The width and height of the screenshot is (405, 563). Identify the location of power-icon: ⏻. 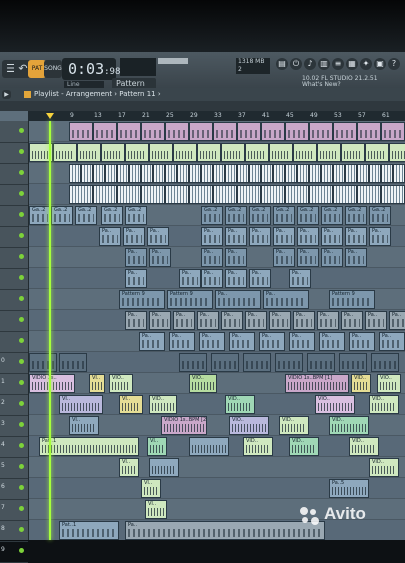
(296, 64).